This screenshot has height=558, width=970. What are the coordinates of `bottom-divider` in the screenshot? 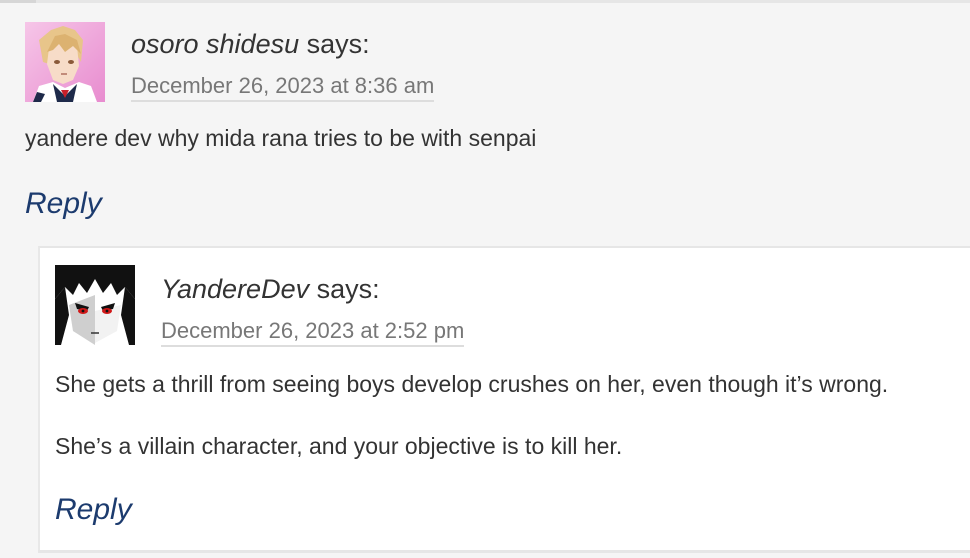 It's located at (504, 551).